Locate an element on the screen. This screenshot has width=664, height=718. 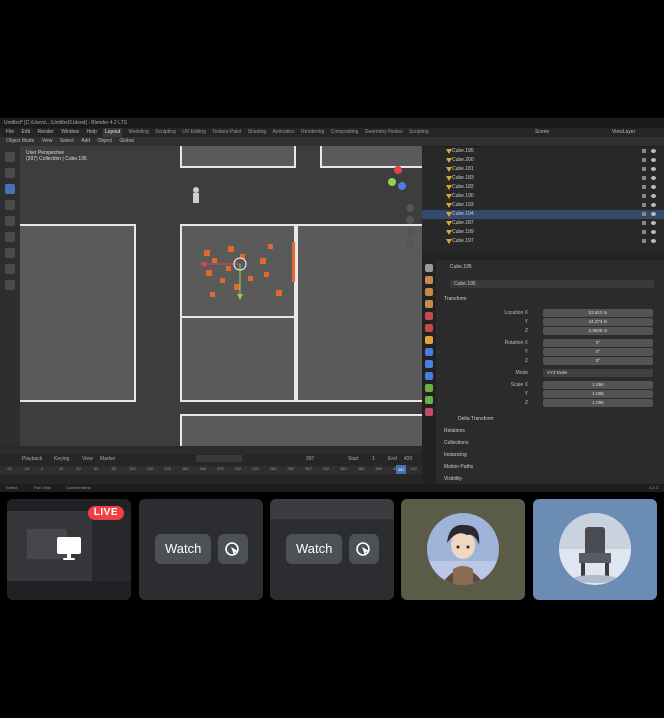
instancing-section: Instancing is located at coordinates (455, 455).